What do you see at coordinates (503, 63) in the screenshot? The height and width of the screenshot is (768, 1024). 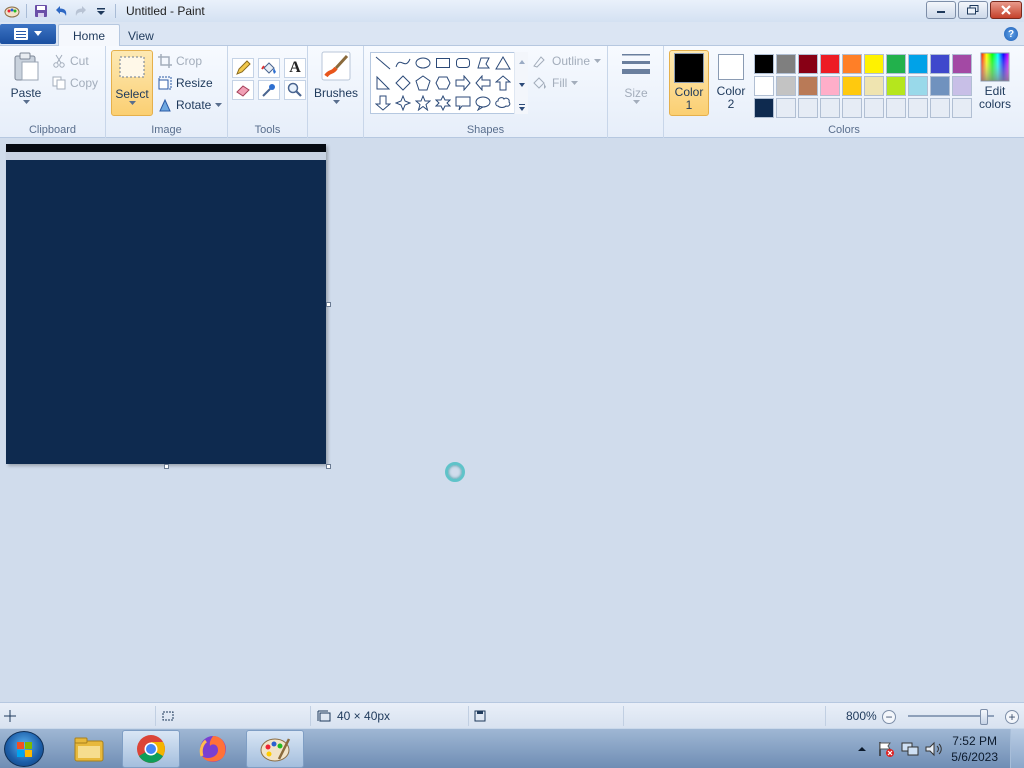 I see `triangle-shape-icon` at bounding box center [503, 63].